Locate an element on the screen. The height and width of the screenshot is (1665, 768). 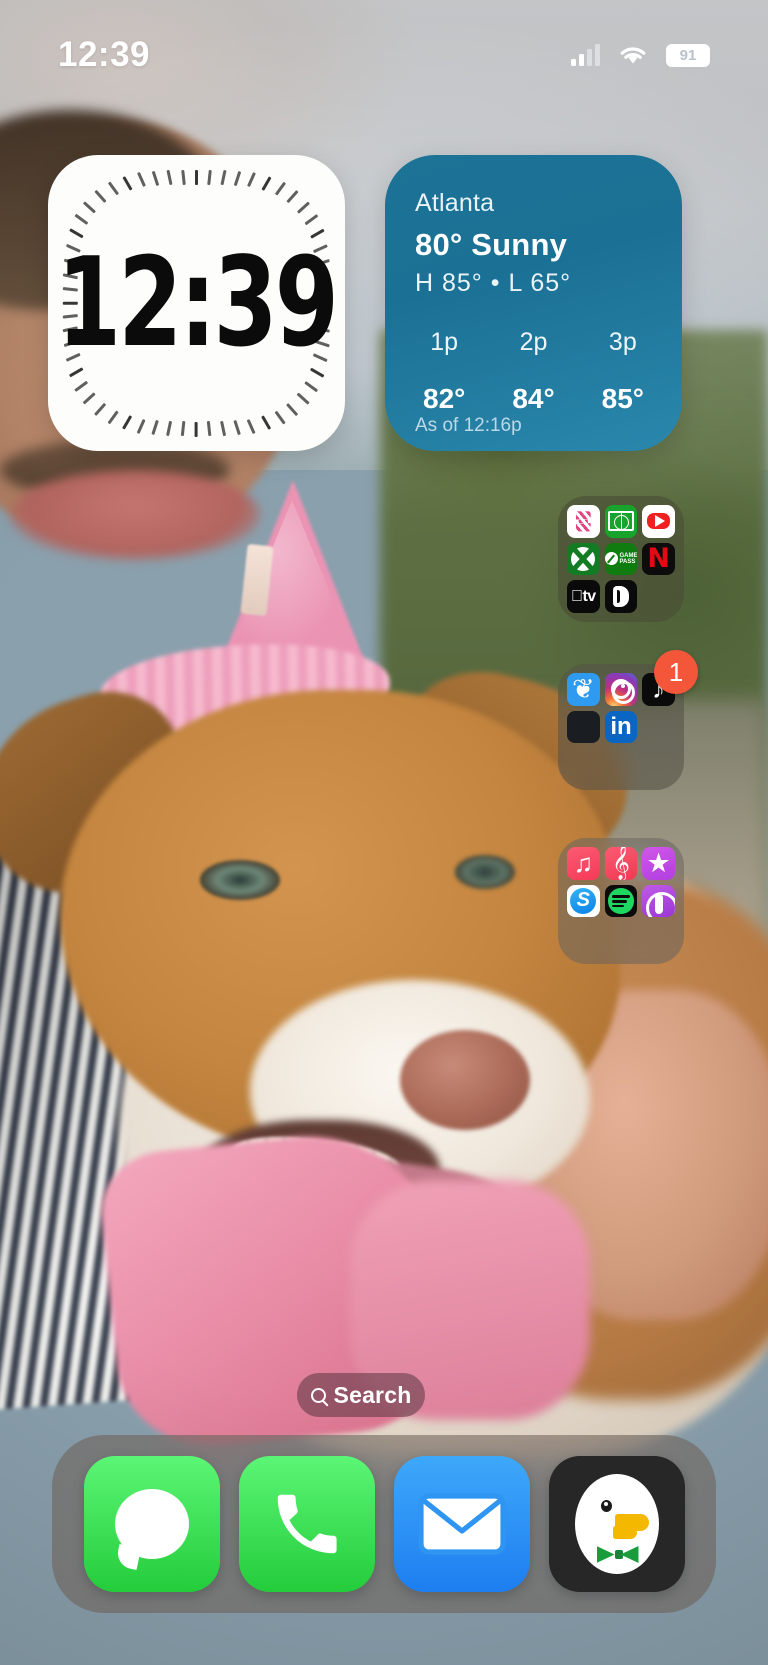
wifi-icon is located at coordinates (633, 55).